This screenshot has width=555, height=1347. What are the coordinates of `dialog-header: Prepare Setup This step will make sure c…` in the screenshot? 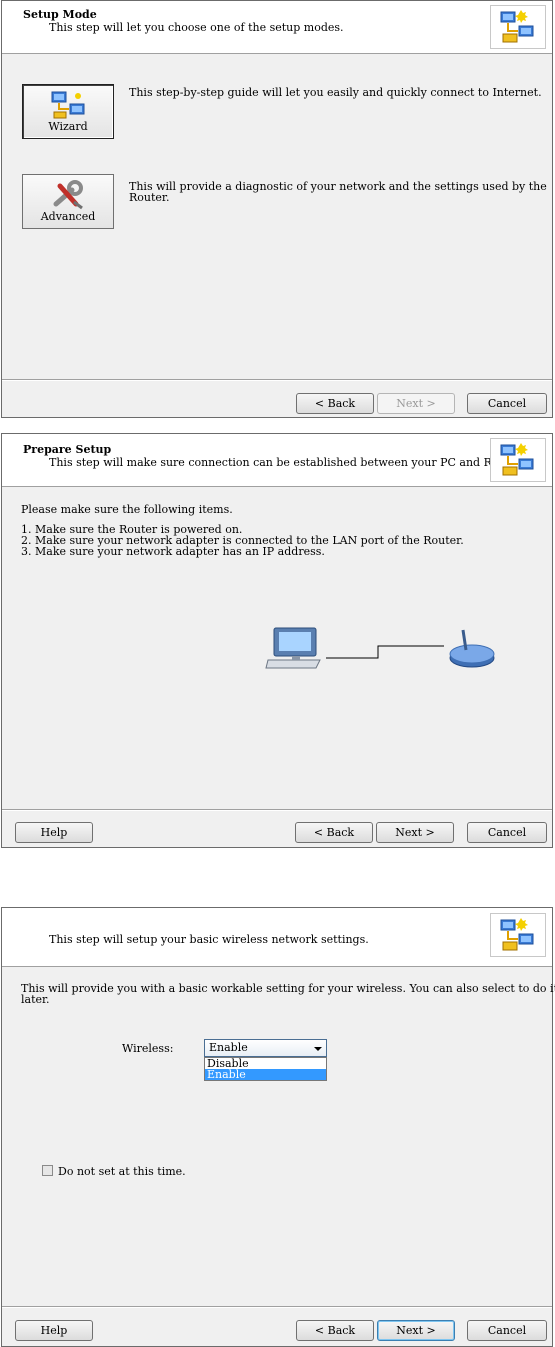 It's located at (277, 460).